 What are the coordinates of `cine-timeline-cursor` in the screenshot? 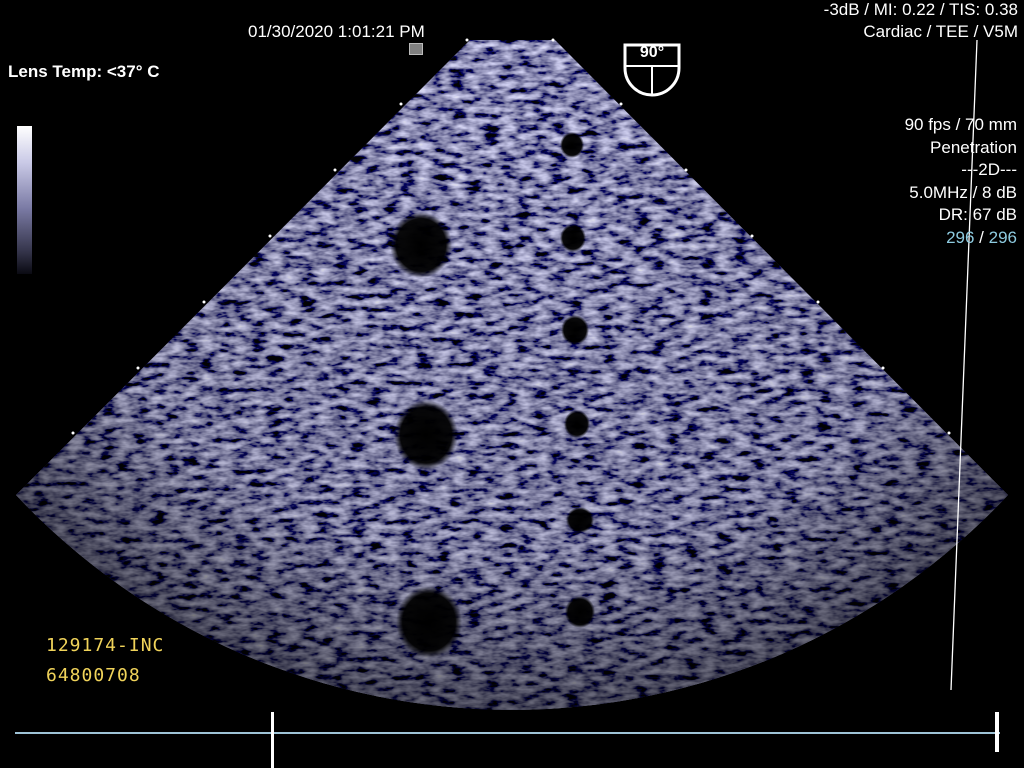 It's located at (272, 740).